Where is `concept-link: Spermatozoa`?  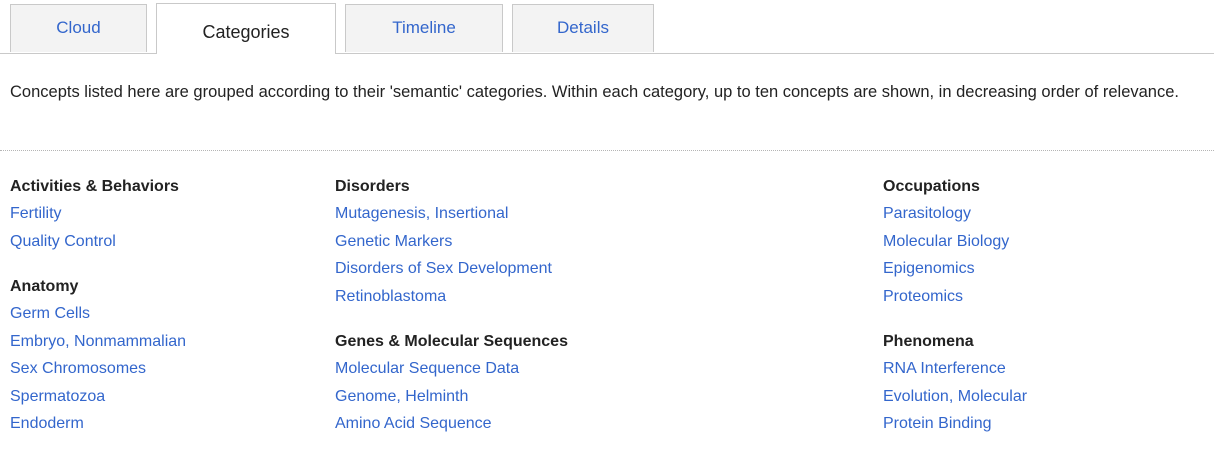 concept-link: Spermatozoa is located at coordinates (98, 401).